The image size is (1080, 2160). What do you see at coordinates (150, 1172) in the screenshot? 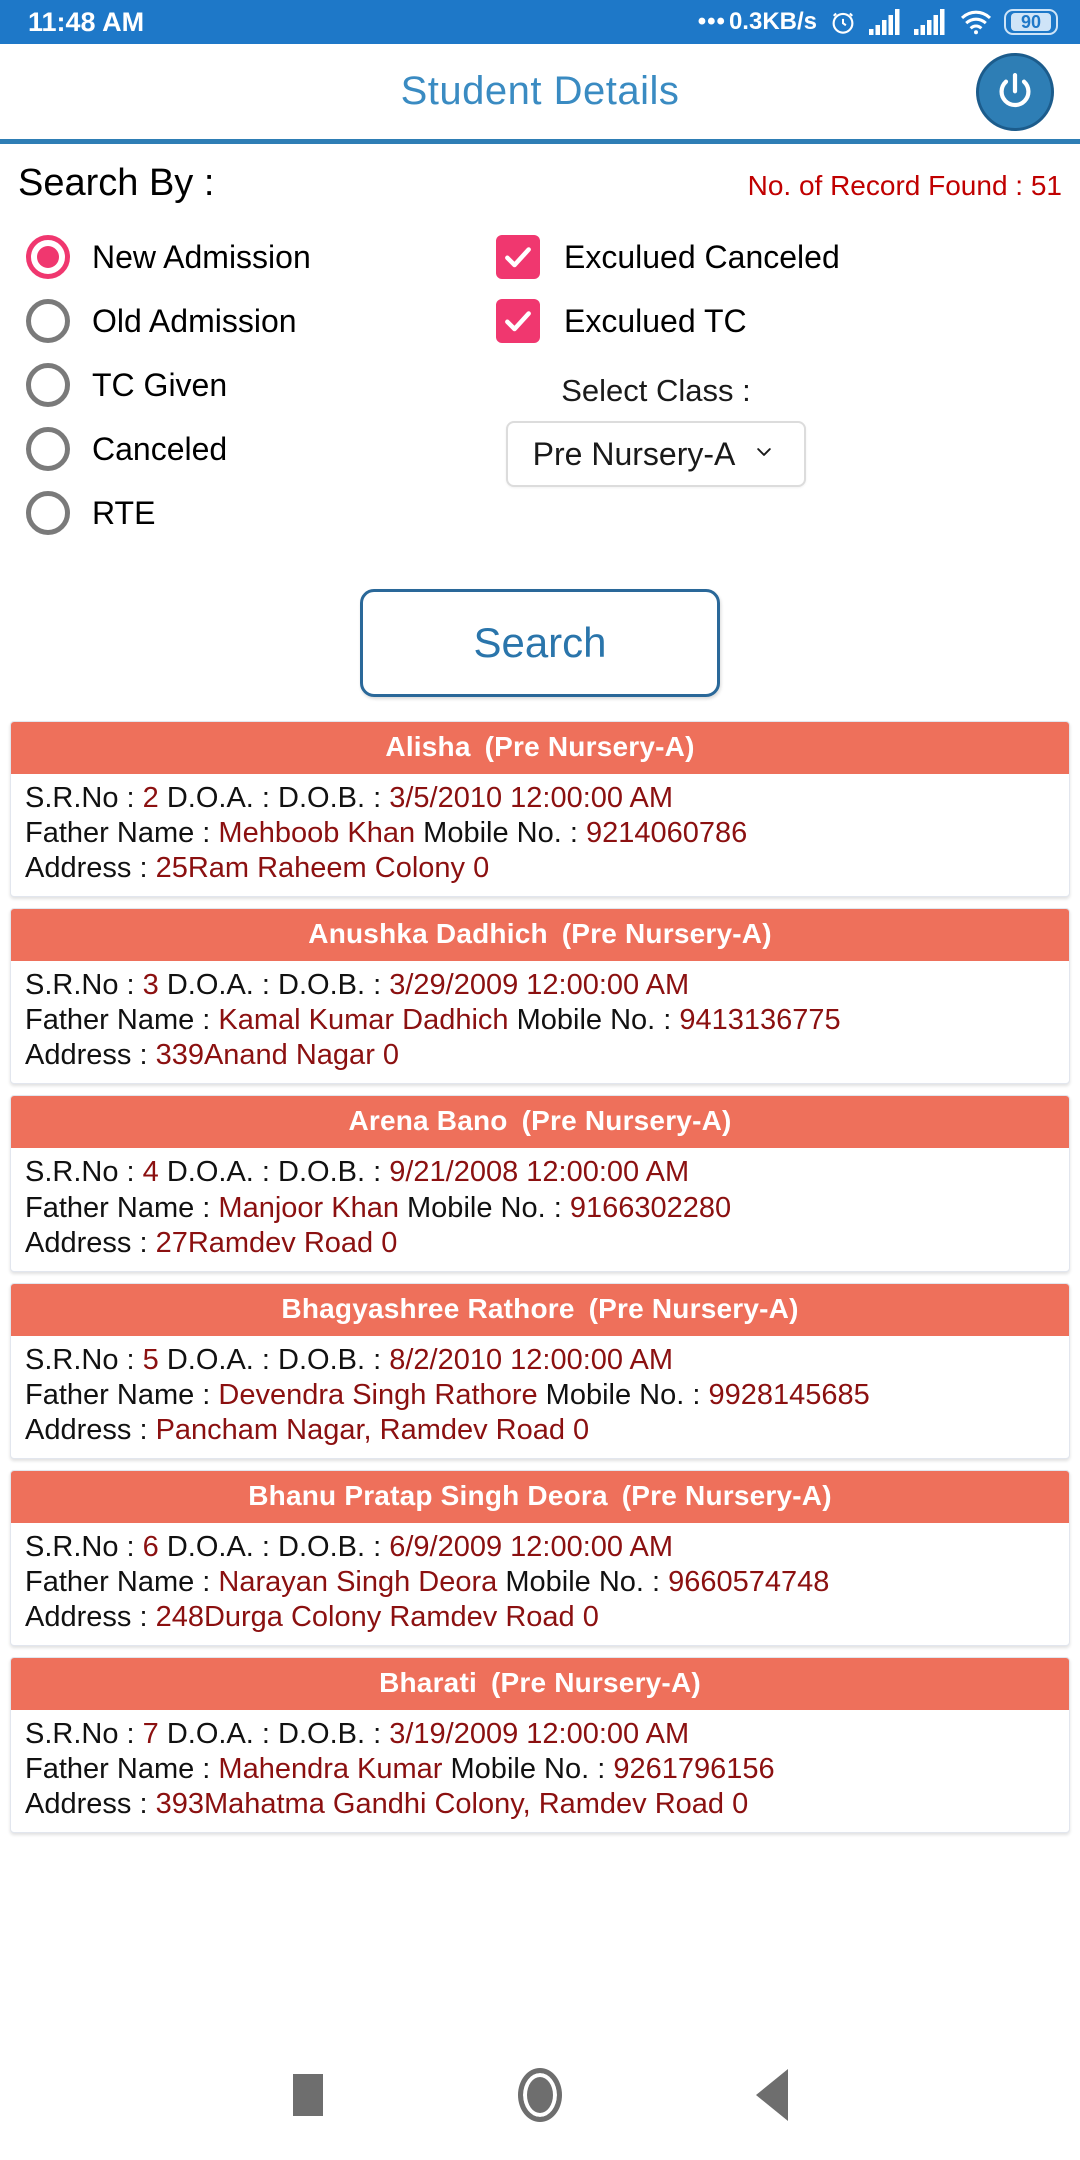
I see `srno-value: 4` at bounding box center [150, 1172].